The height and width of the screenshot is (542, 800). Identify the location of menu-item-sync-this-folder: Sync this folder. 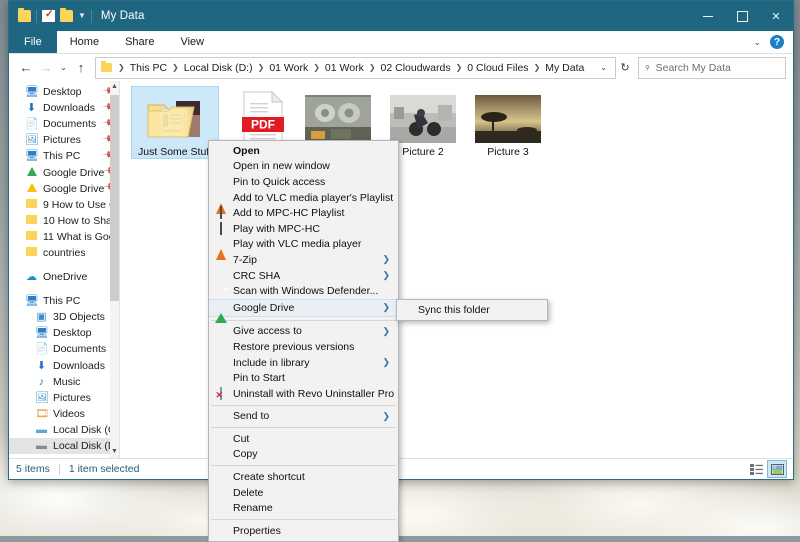
(472, 310).